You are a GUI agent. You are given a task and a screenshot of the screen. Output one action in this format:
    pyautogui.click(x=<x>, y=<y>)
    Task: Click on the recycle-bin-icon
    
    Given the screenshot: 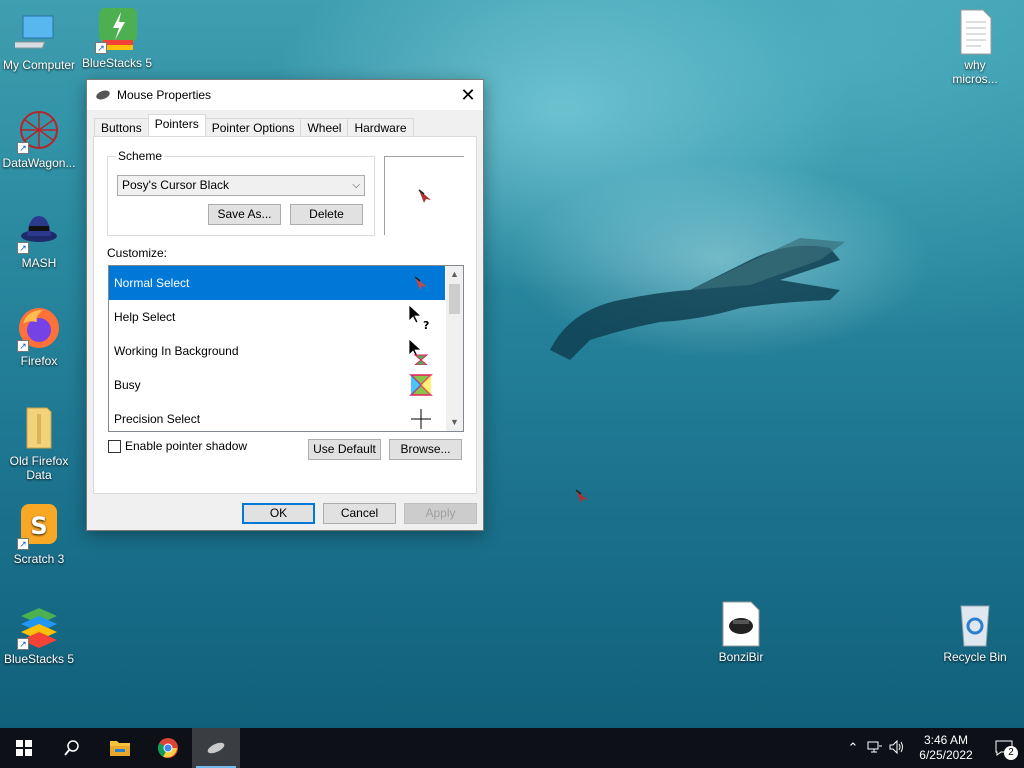 What is the action you would take?
    pyautogui.click(x=975, y=626)
    